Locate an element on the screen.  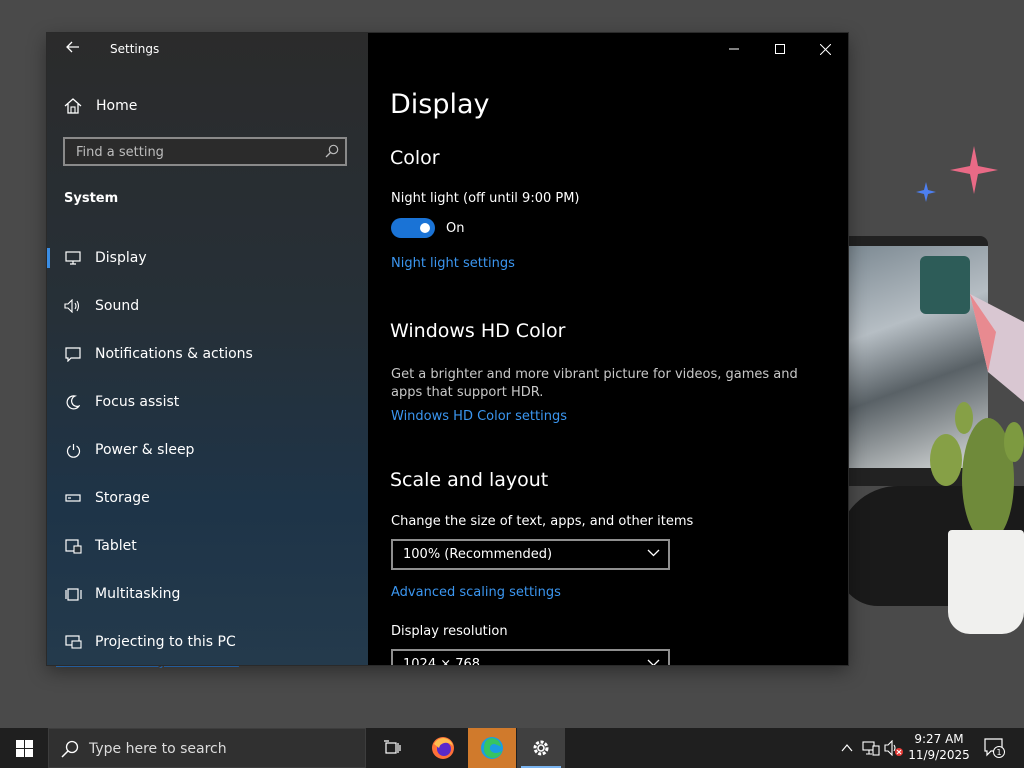
taskbar-search-box: Type here to search is located at coordinates (207, 748).